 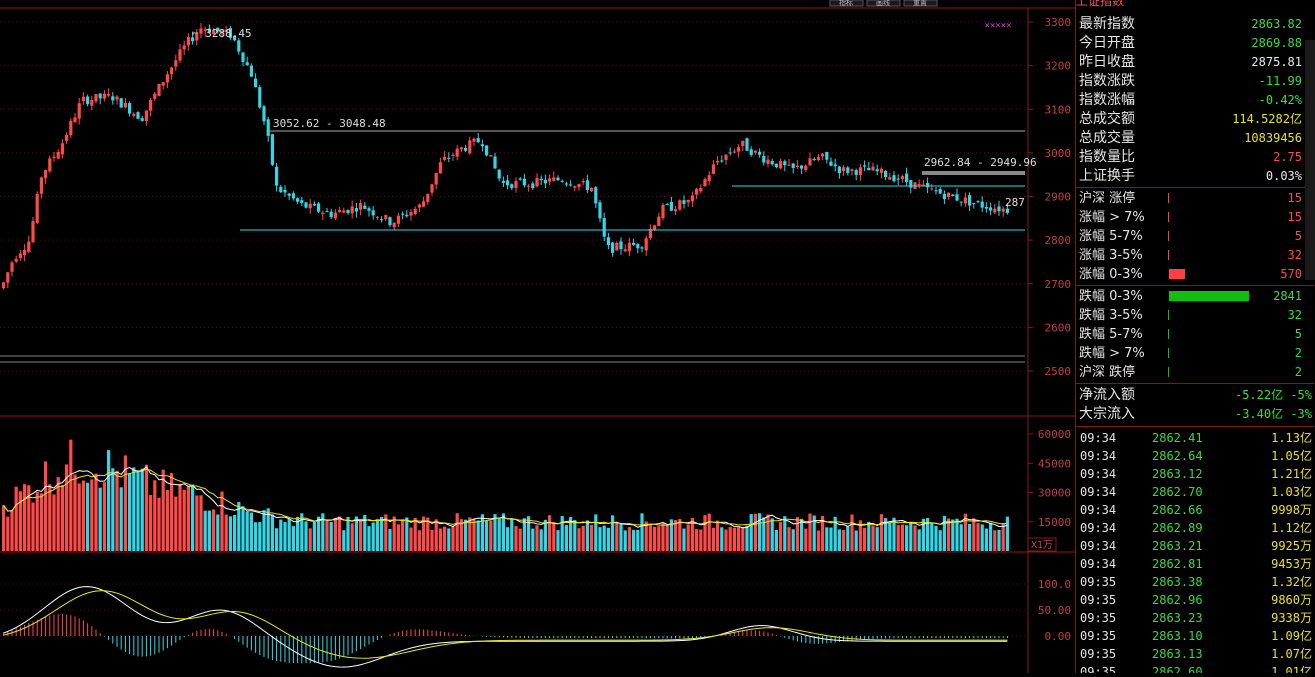 I want to click on advance-label: 涨幅 > 7%, so click(x=1112, y=217).